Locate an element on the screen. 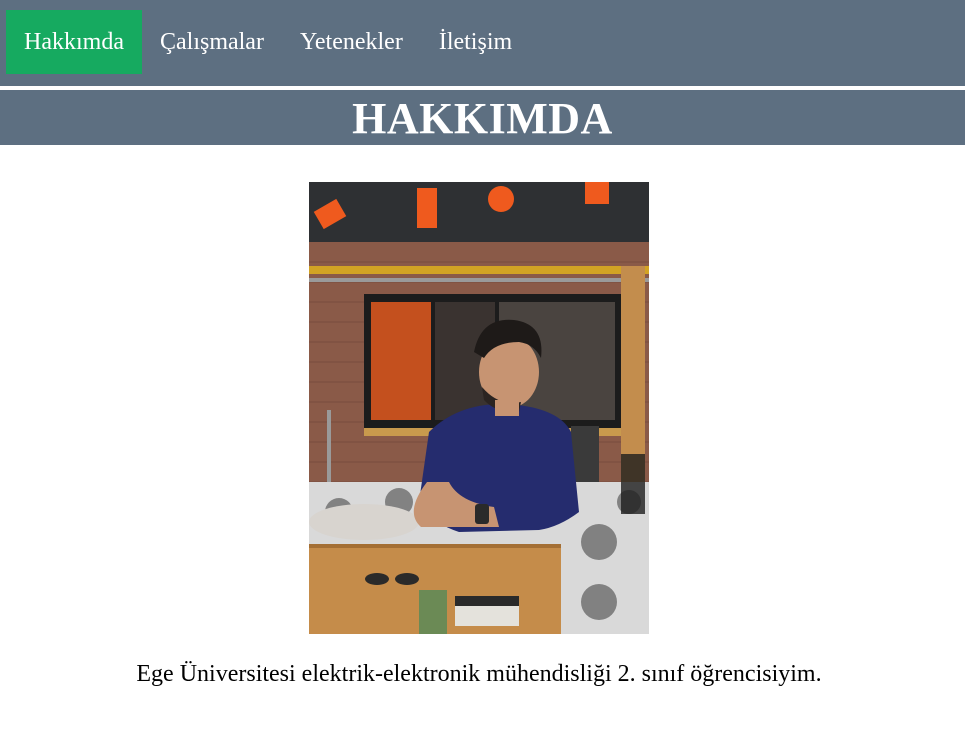 This screenshot has height=744, width=965. nav-item-calismalar: Çalışmalar is located at coordinates (212, 42).